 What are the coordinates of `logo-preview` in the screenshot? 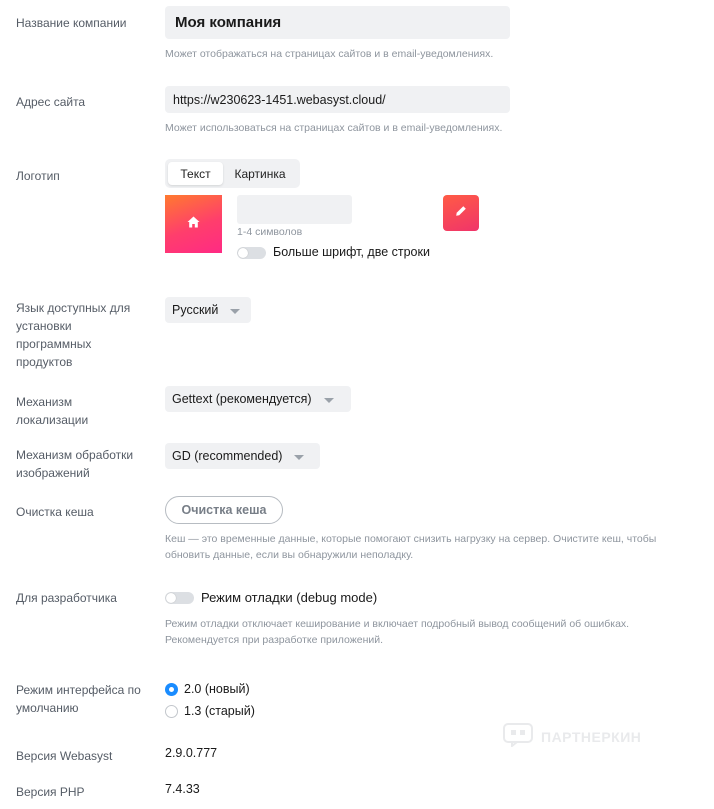 It's located at (193, 224).